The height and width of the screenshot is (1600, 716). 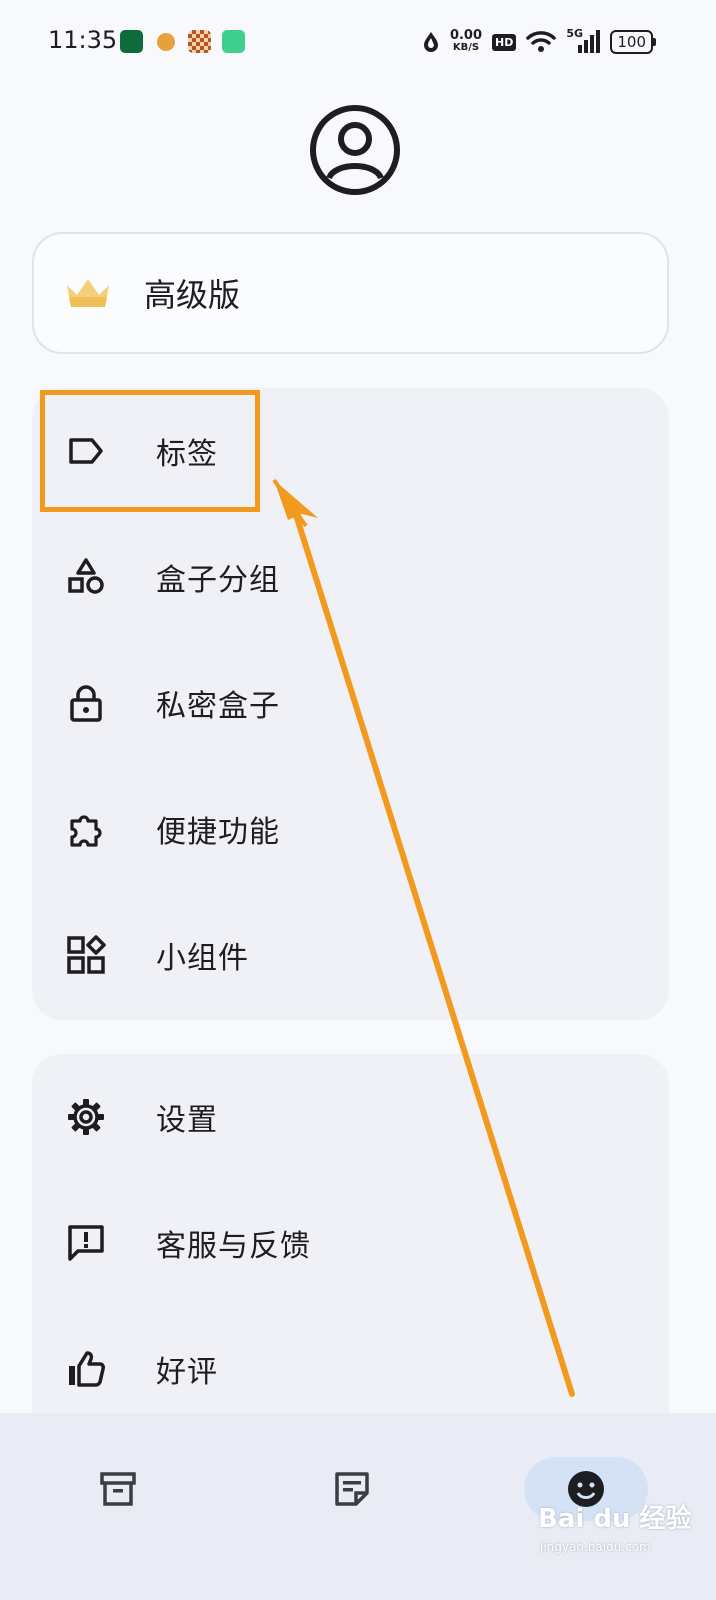 What do you see at coordinates (595, 1547) in the screenshot?
I see `watermark-url: jingyan.baidu.com` at bounding box center [595, 1547].